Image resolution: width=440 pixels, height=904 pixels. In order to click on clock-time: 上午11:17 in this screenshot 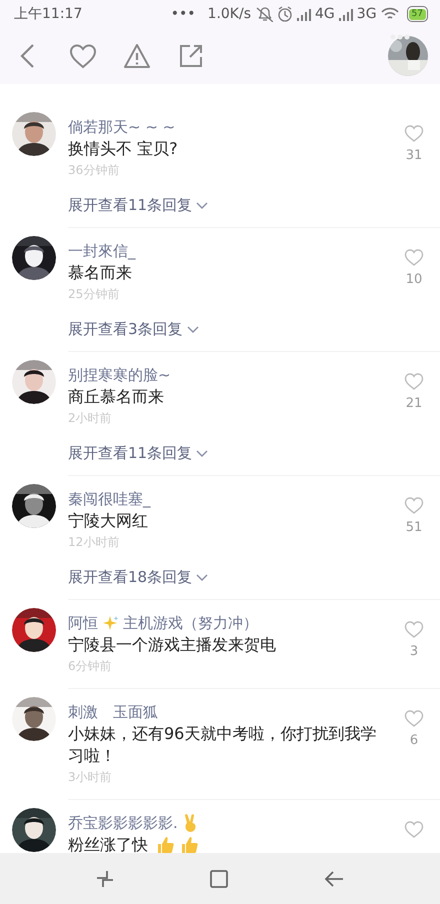, I will do `click(48, 14)`.